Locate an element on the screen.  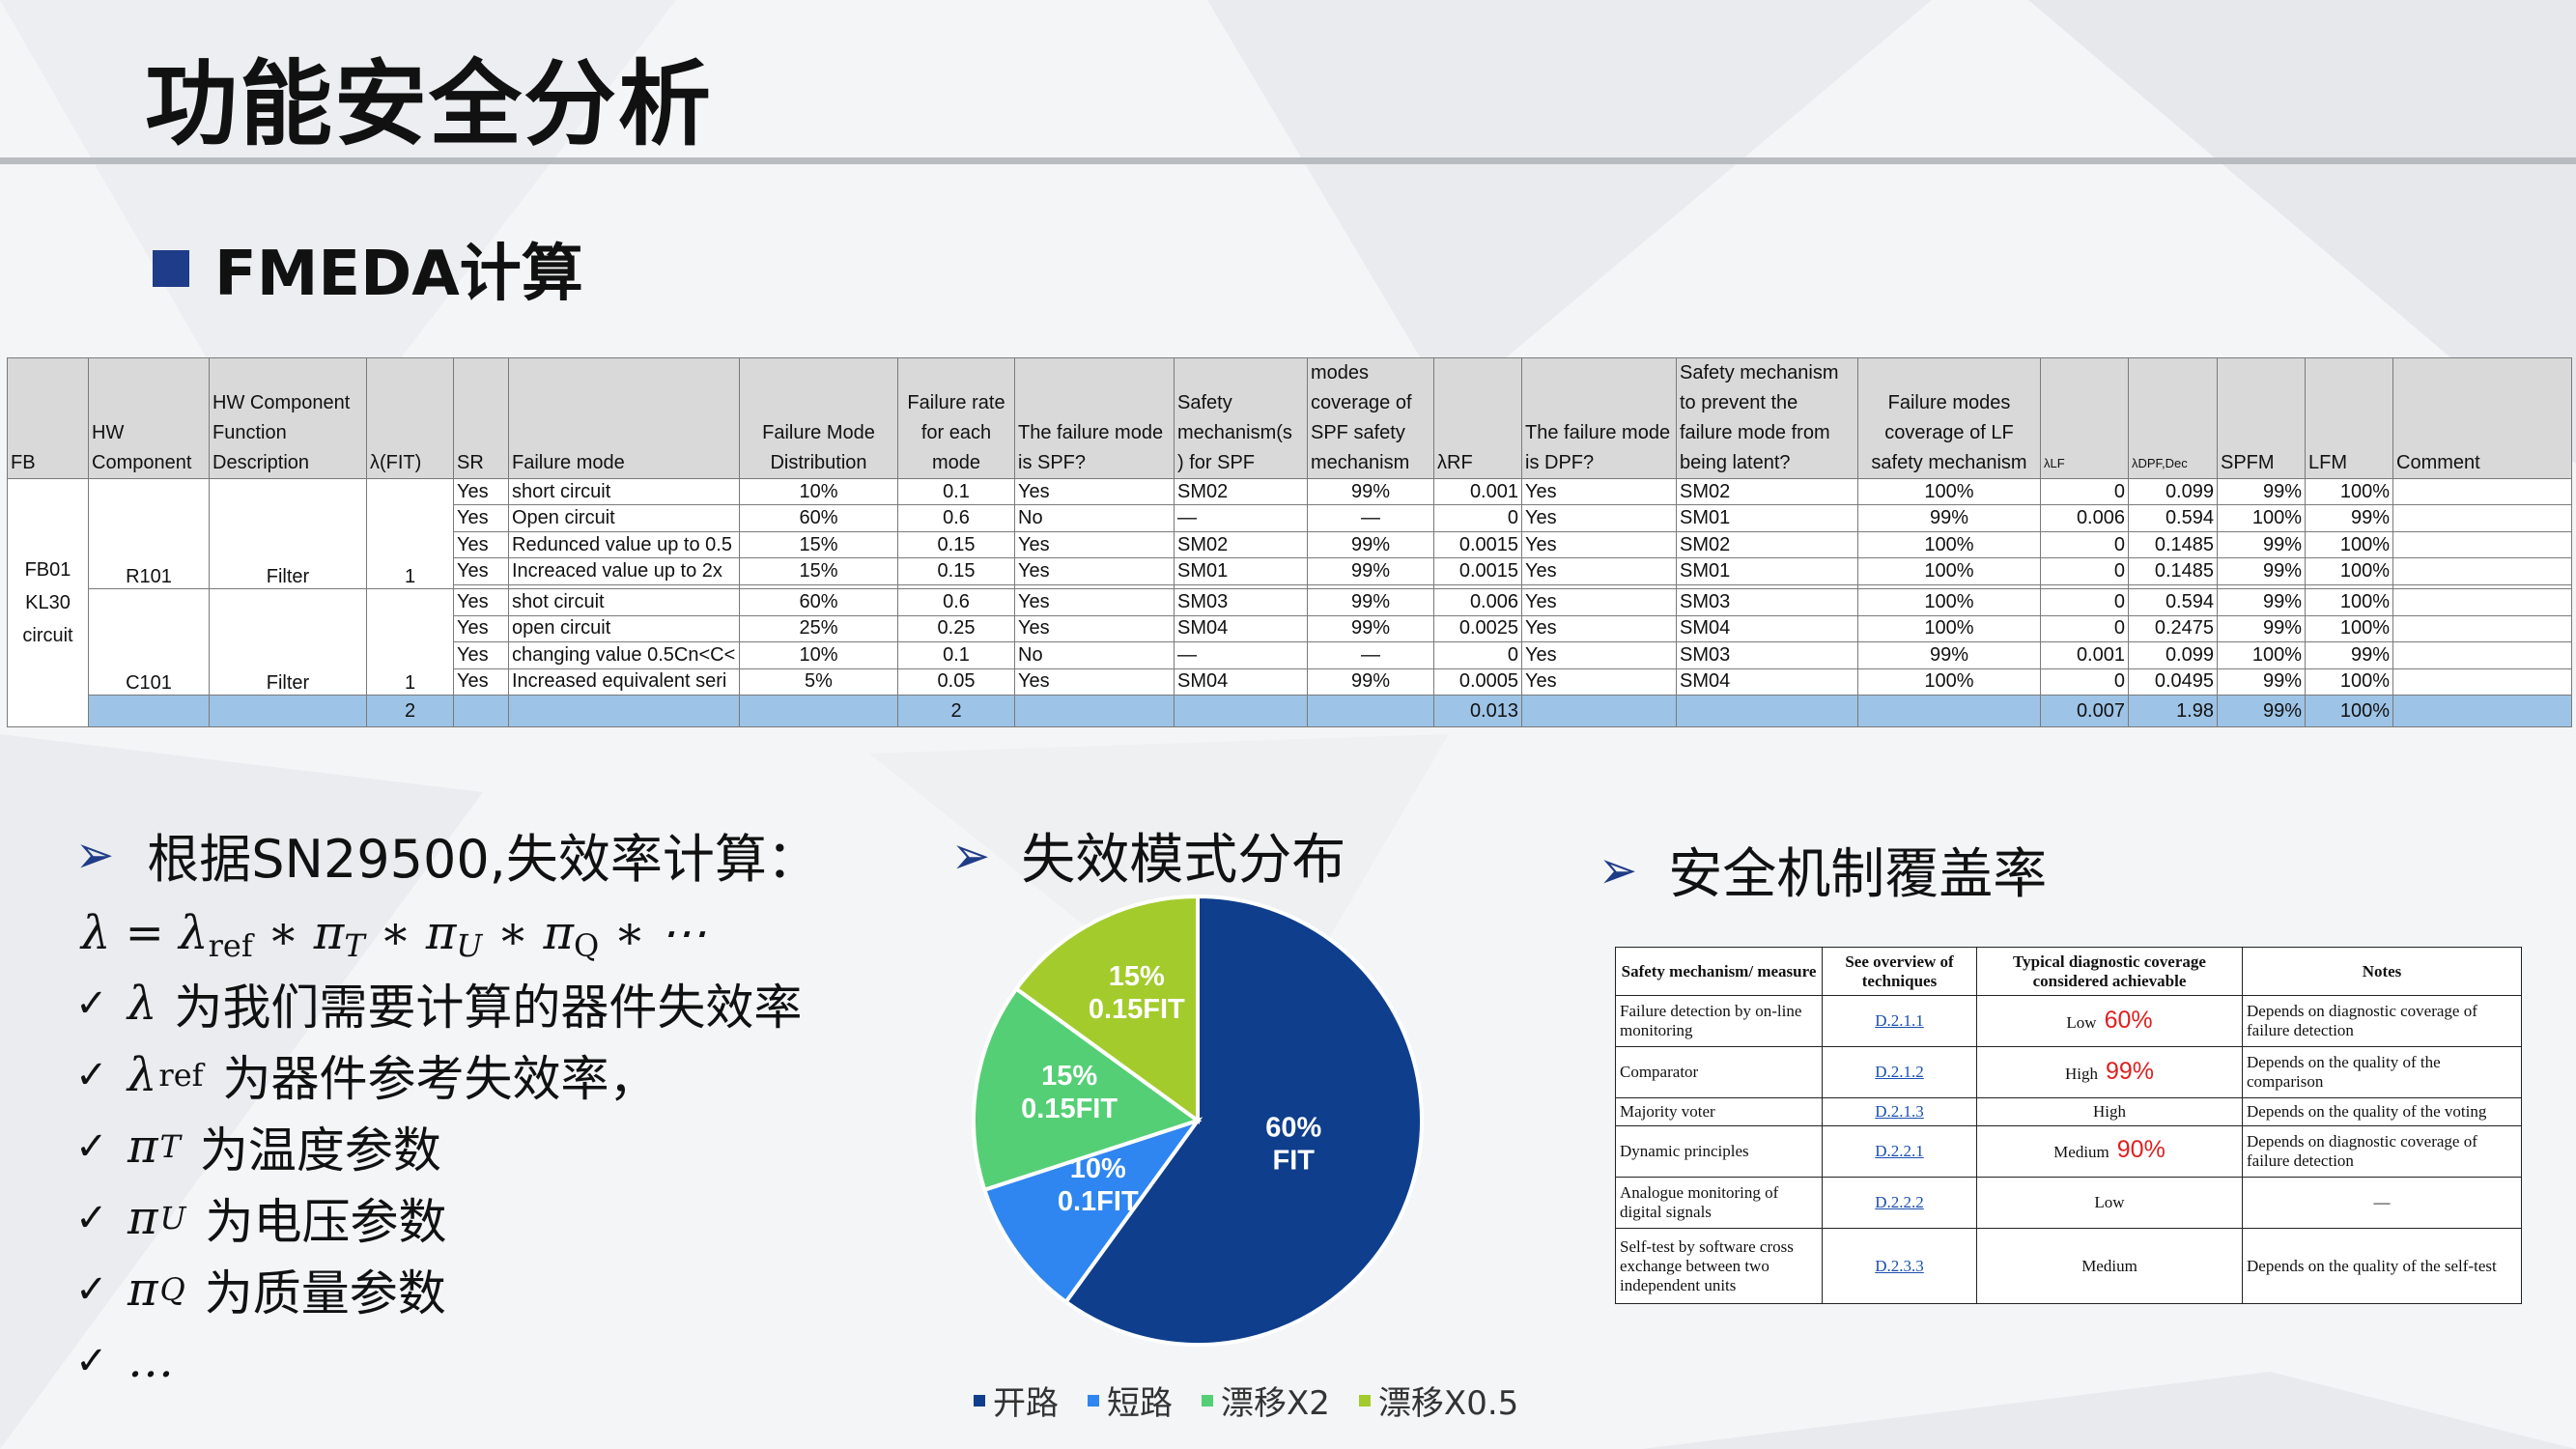
header-cell: Failure Mode Distribution is located at coordinates (818, 418).